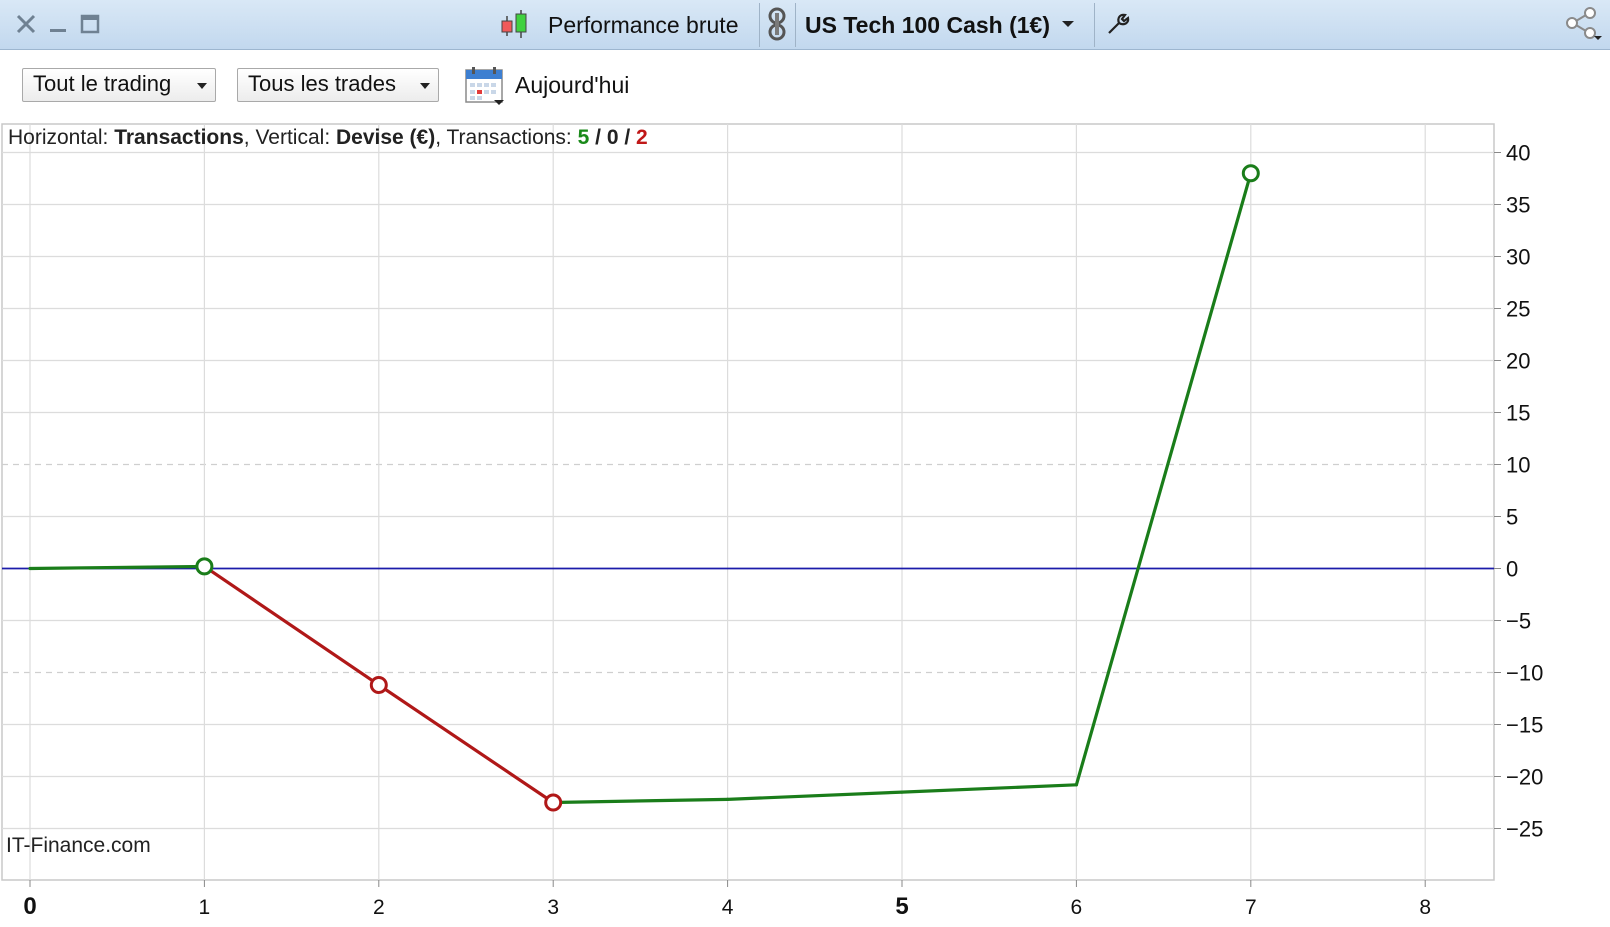  Describe the element at coordinates (379, 907) in the screenshot. I see `x-tick-label: 2` at that location.